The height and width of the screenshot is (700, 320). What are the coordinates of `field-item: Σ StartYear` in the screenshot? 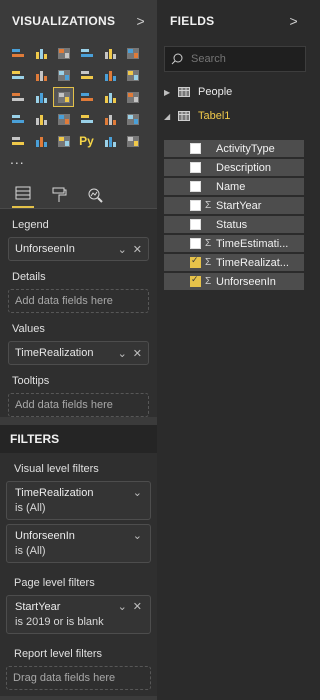 It's located at (234, 205).